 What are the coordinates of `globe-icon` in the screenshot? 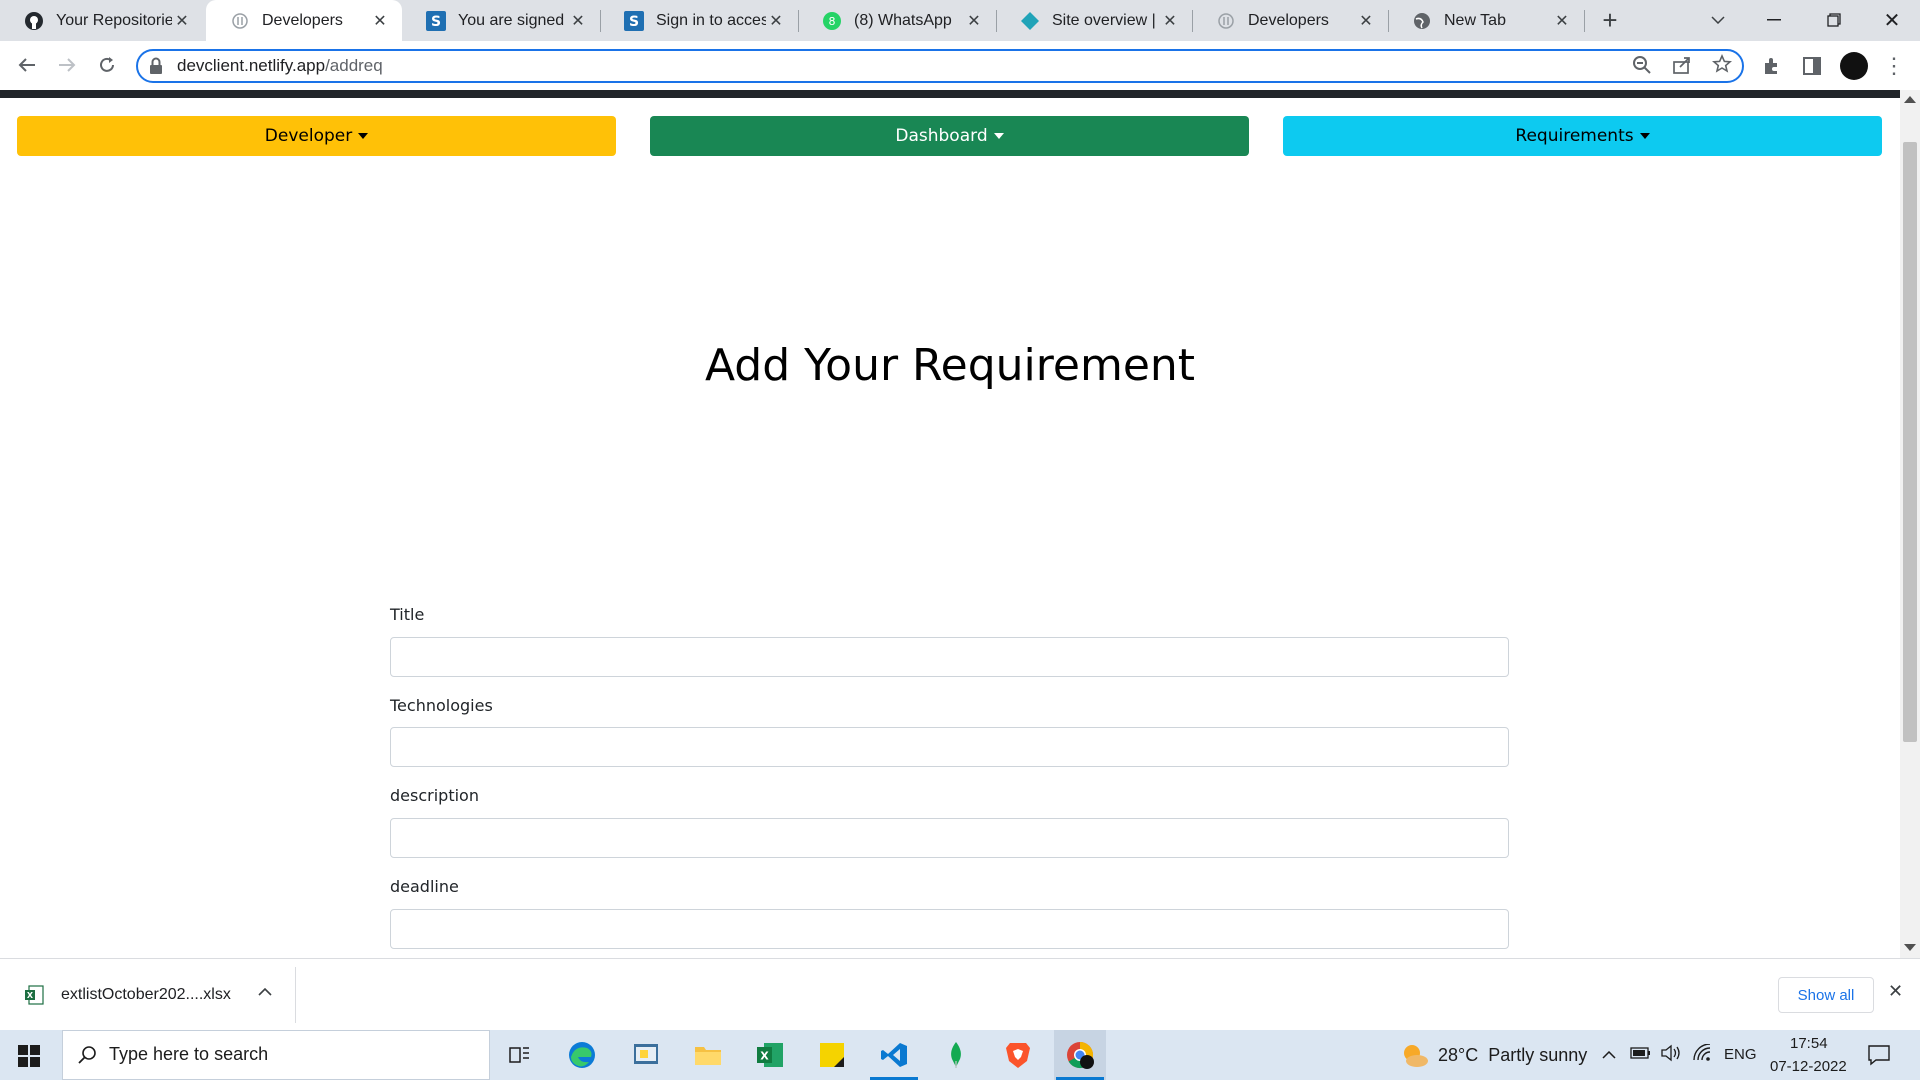 It's located at (1422, 21).